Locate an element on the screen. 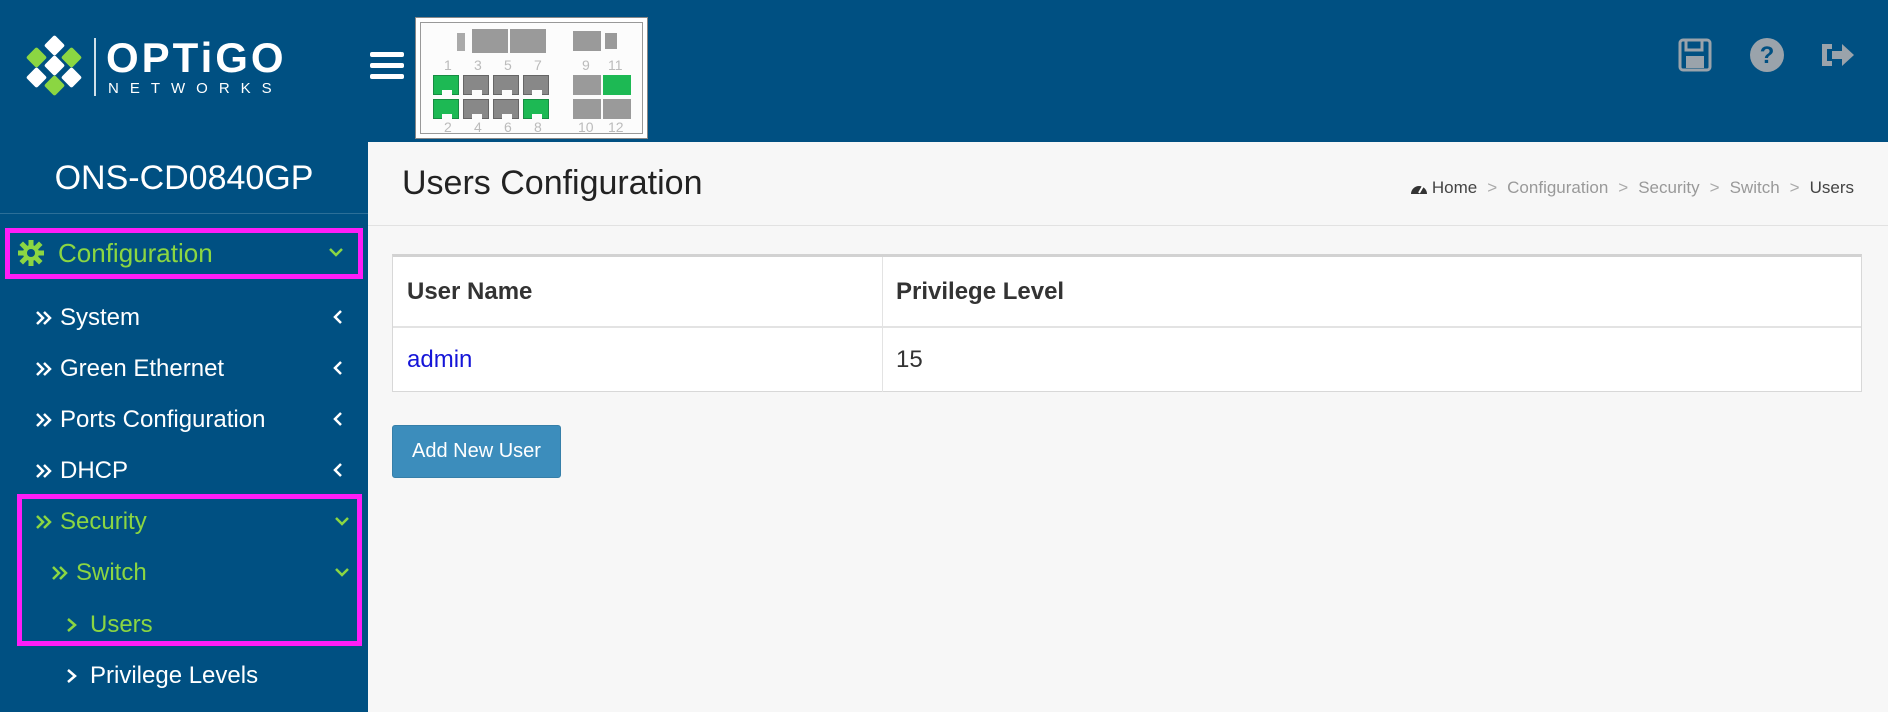 The image size is (1888, 712). logo-mark-icon is located at coordinates (54, 66).